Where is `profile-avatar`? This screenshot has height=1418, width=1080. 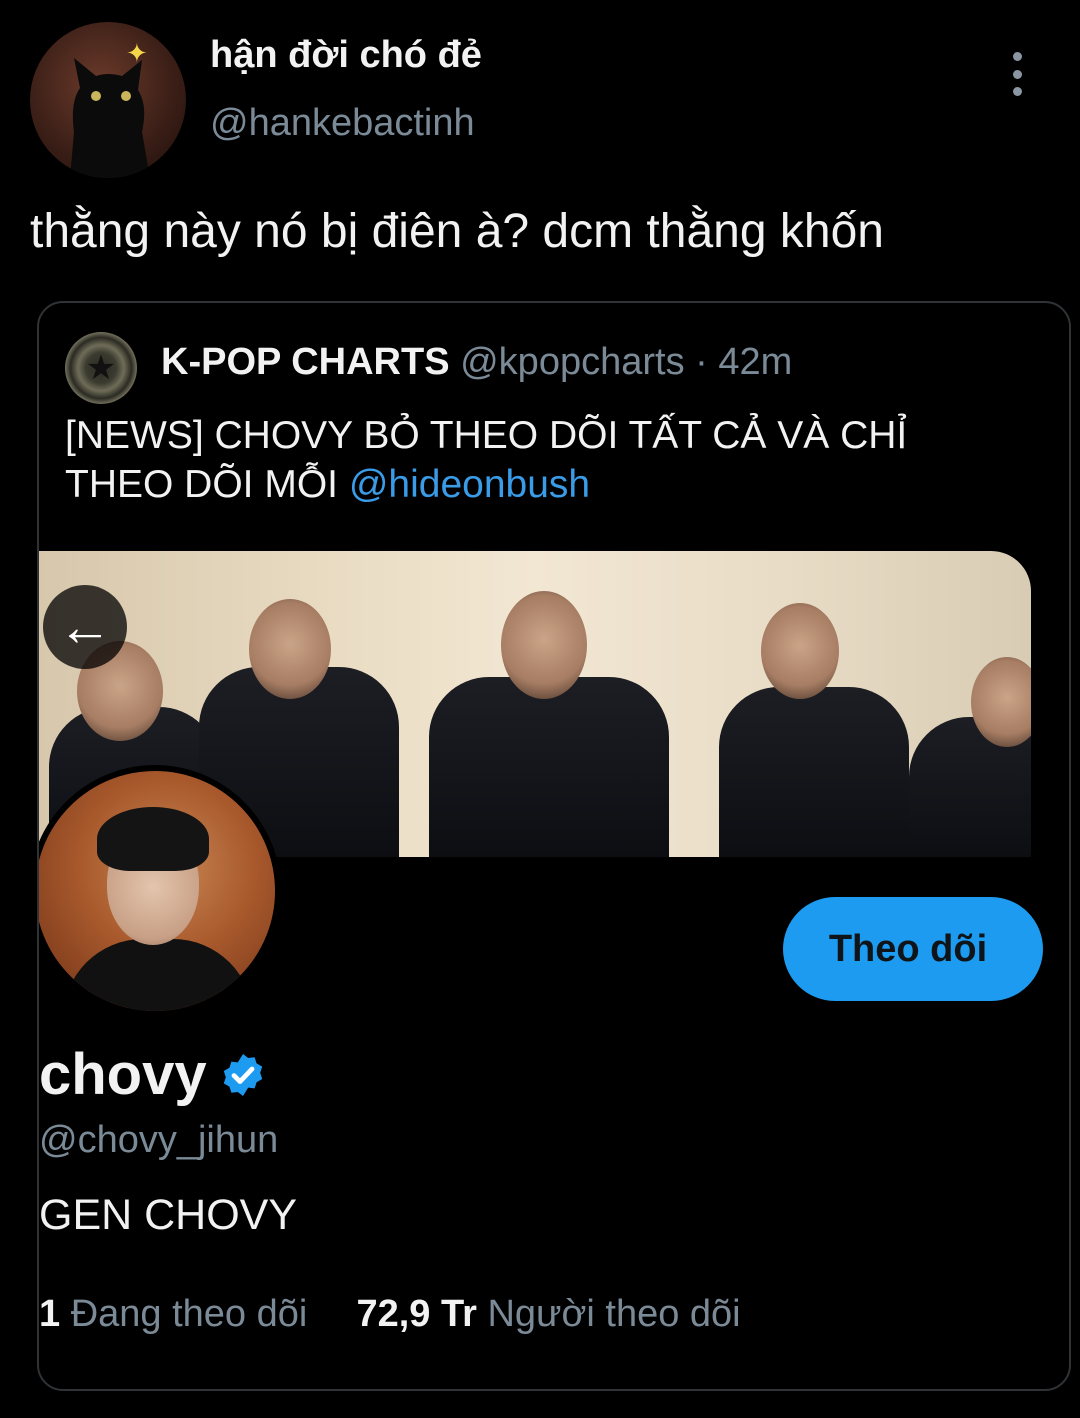
profile-avatar is located at coordinates (160, 891).